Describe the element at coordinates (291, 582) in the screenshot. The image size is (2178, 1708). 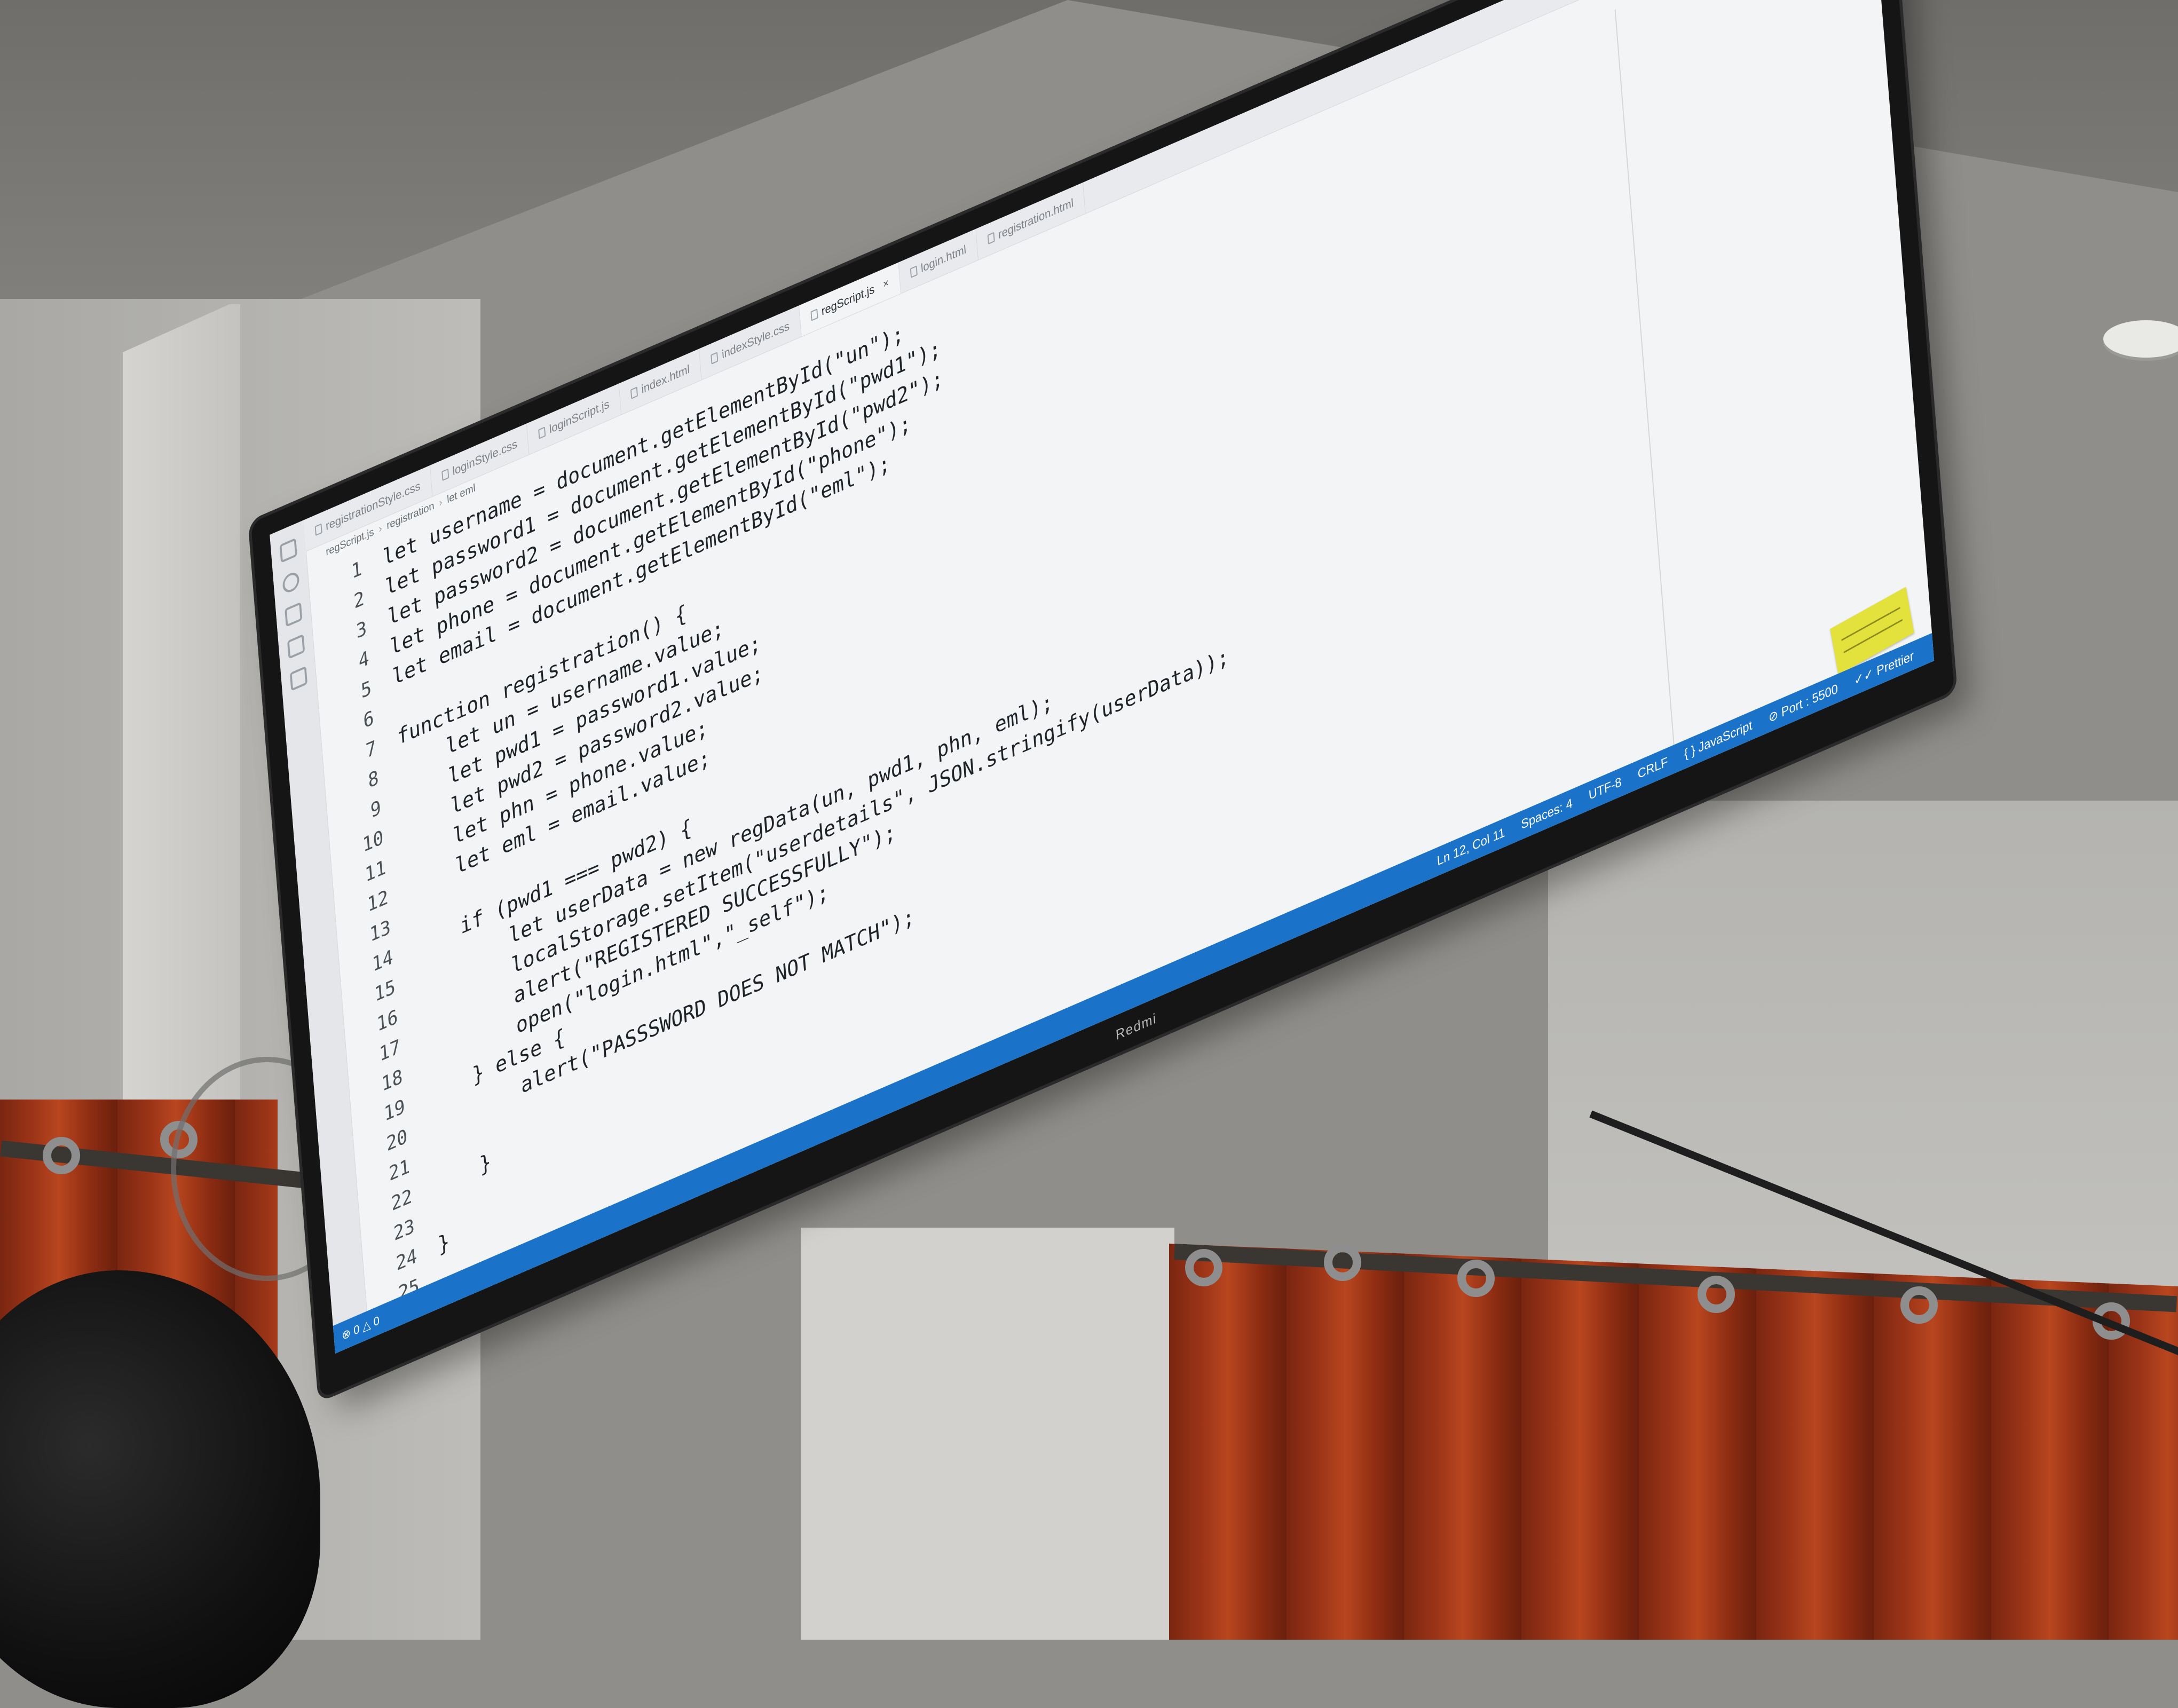
I see `search-icon` at that location.